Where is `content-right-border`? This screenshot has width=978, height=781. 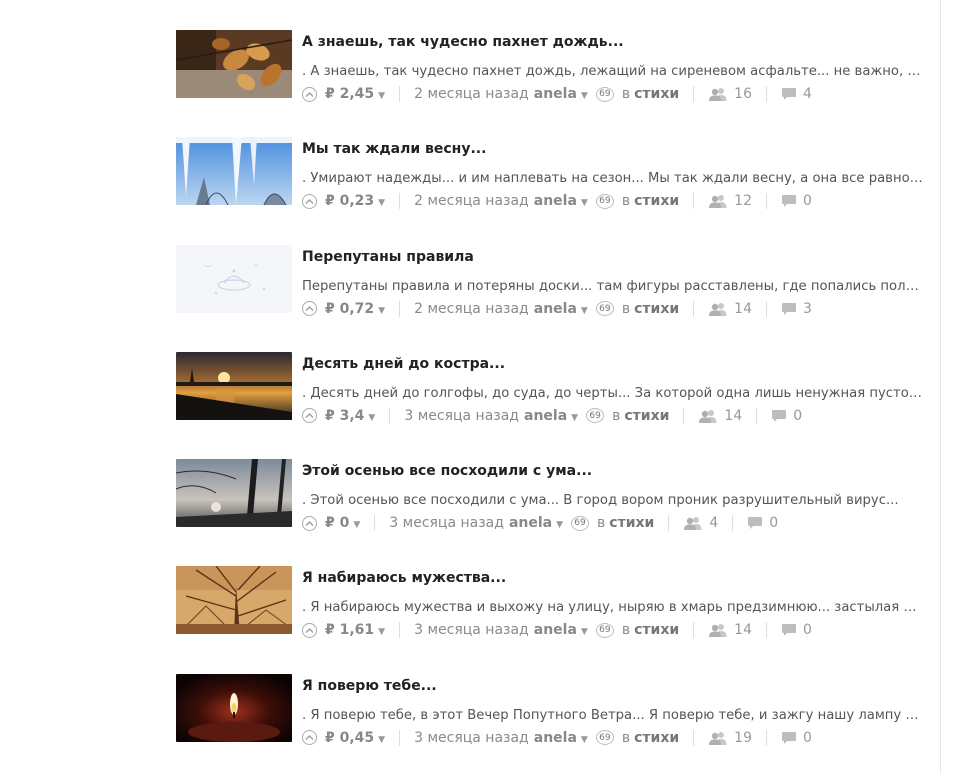
content-right-border is located at coordinates (940, 387).